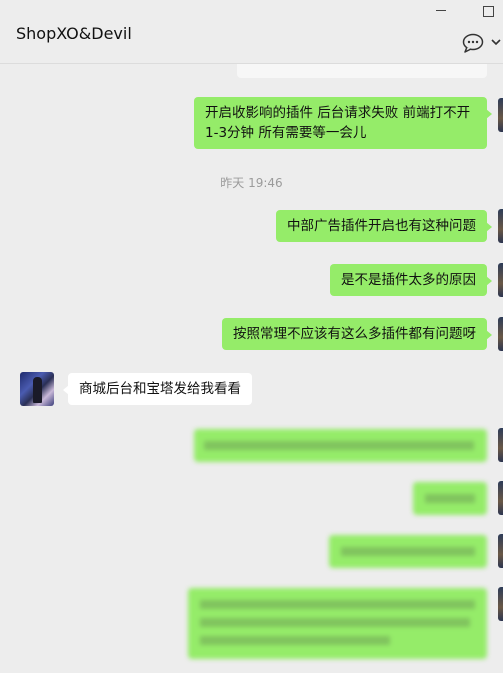 Image resolution: width=503 pixels, height=673 pixels. What do you see at coordinates (441, 10) in the screenshot?
I see `minimize-icon` at bounding box center [441, 10].